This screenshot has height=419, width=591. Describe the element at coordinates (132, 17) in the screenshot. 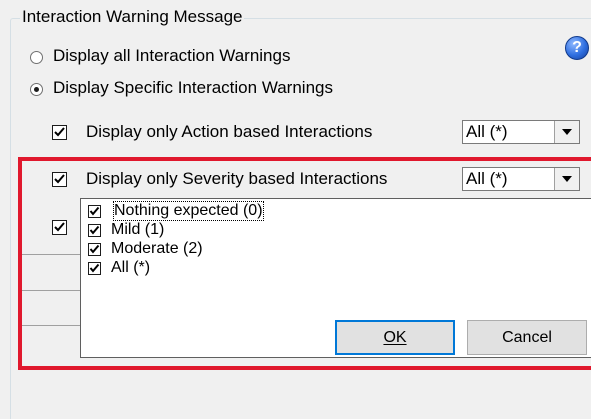

I see `groupbox-title: Interaction Warning Message` at that location.